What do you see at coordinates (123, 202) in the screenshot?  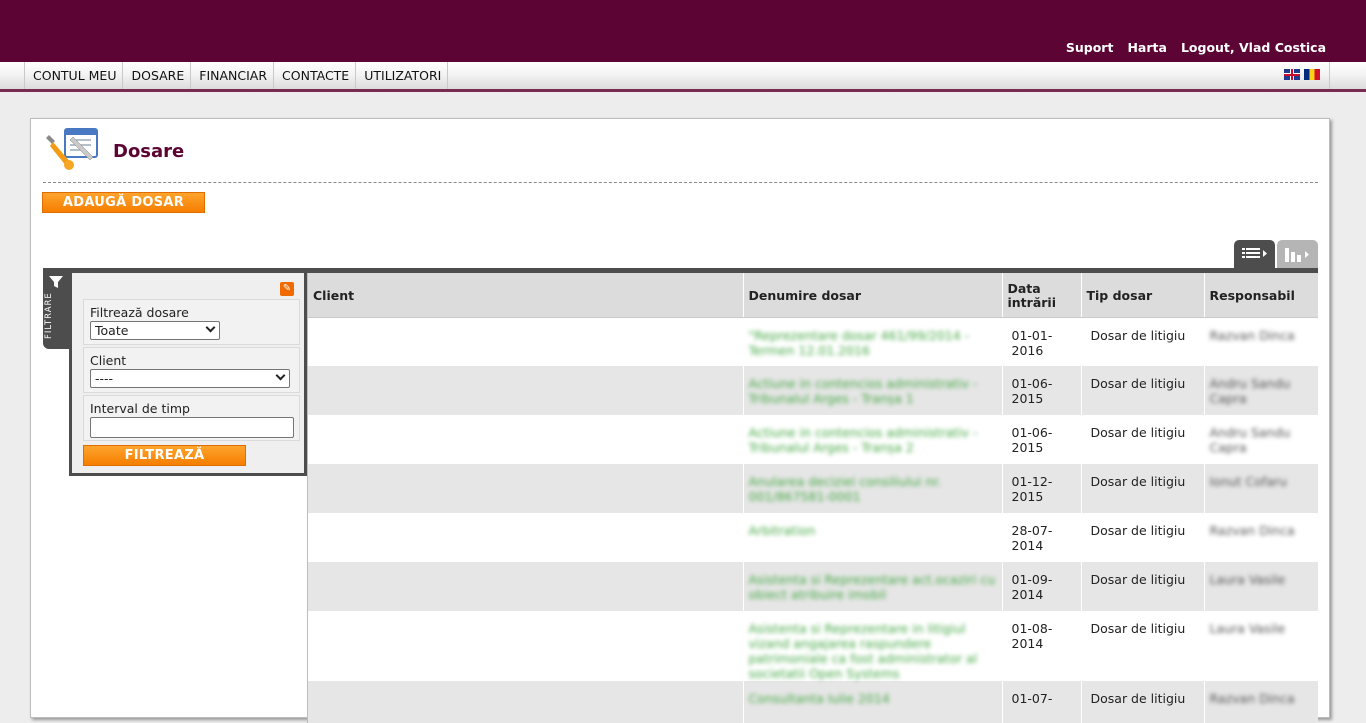 I see `add-dossier-button: ADAUGĂ DOSAR` at bounding box center [123, 202].